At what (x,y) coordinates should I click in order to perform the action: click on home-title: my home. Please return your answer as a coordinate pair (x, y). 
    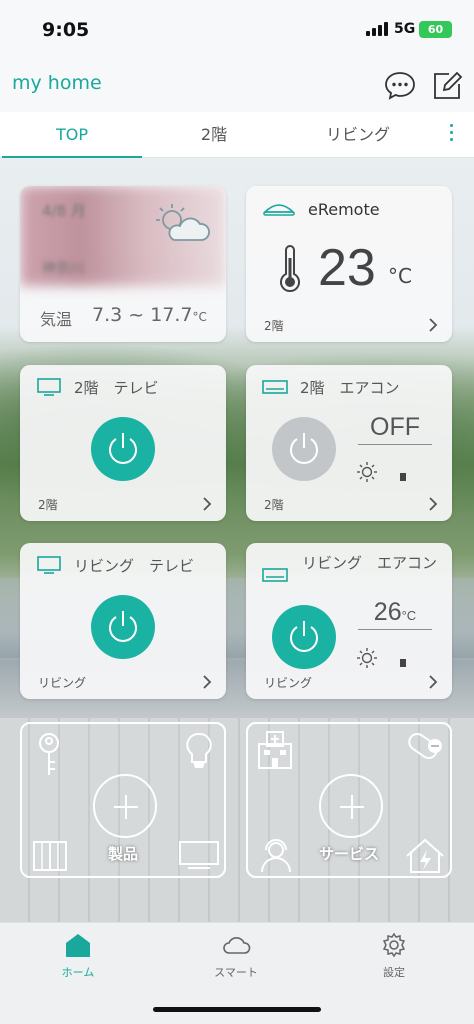
    Looking at the image, I should click on (57, 83).